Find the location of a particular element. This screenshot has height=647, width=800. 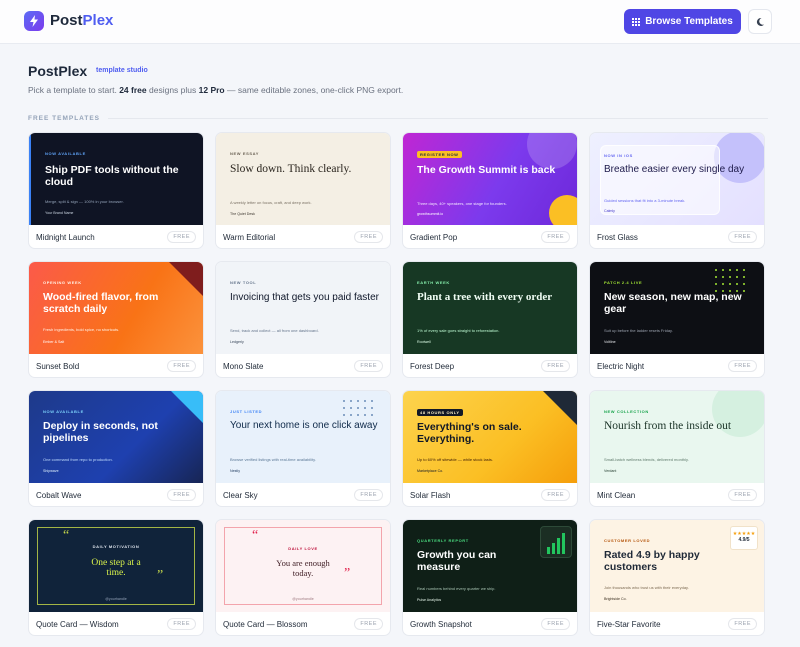

browse-templates-button: Browse Templates is located at coordinates (682, 21).